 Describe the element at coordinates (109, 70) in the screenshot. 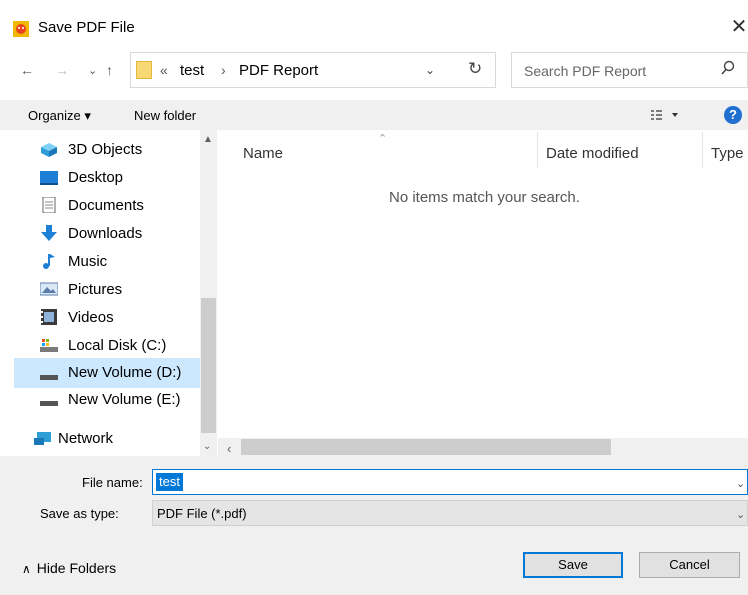

I see `up-icon: ↑` at that location.